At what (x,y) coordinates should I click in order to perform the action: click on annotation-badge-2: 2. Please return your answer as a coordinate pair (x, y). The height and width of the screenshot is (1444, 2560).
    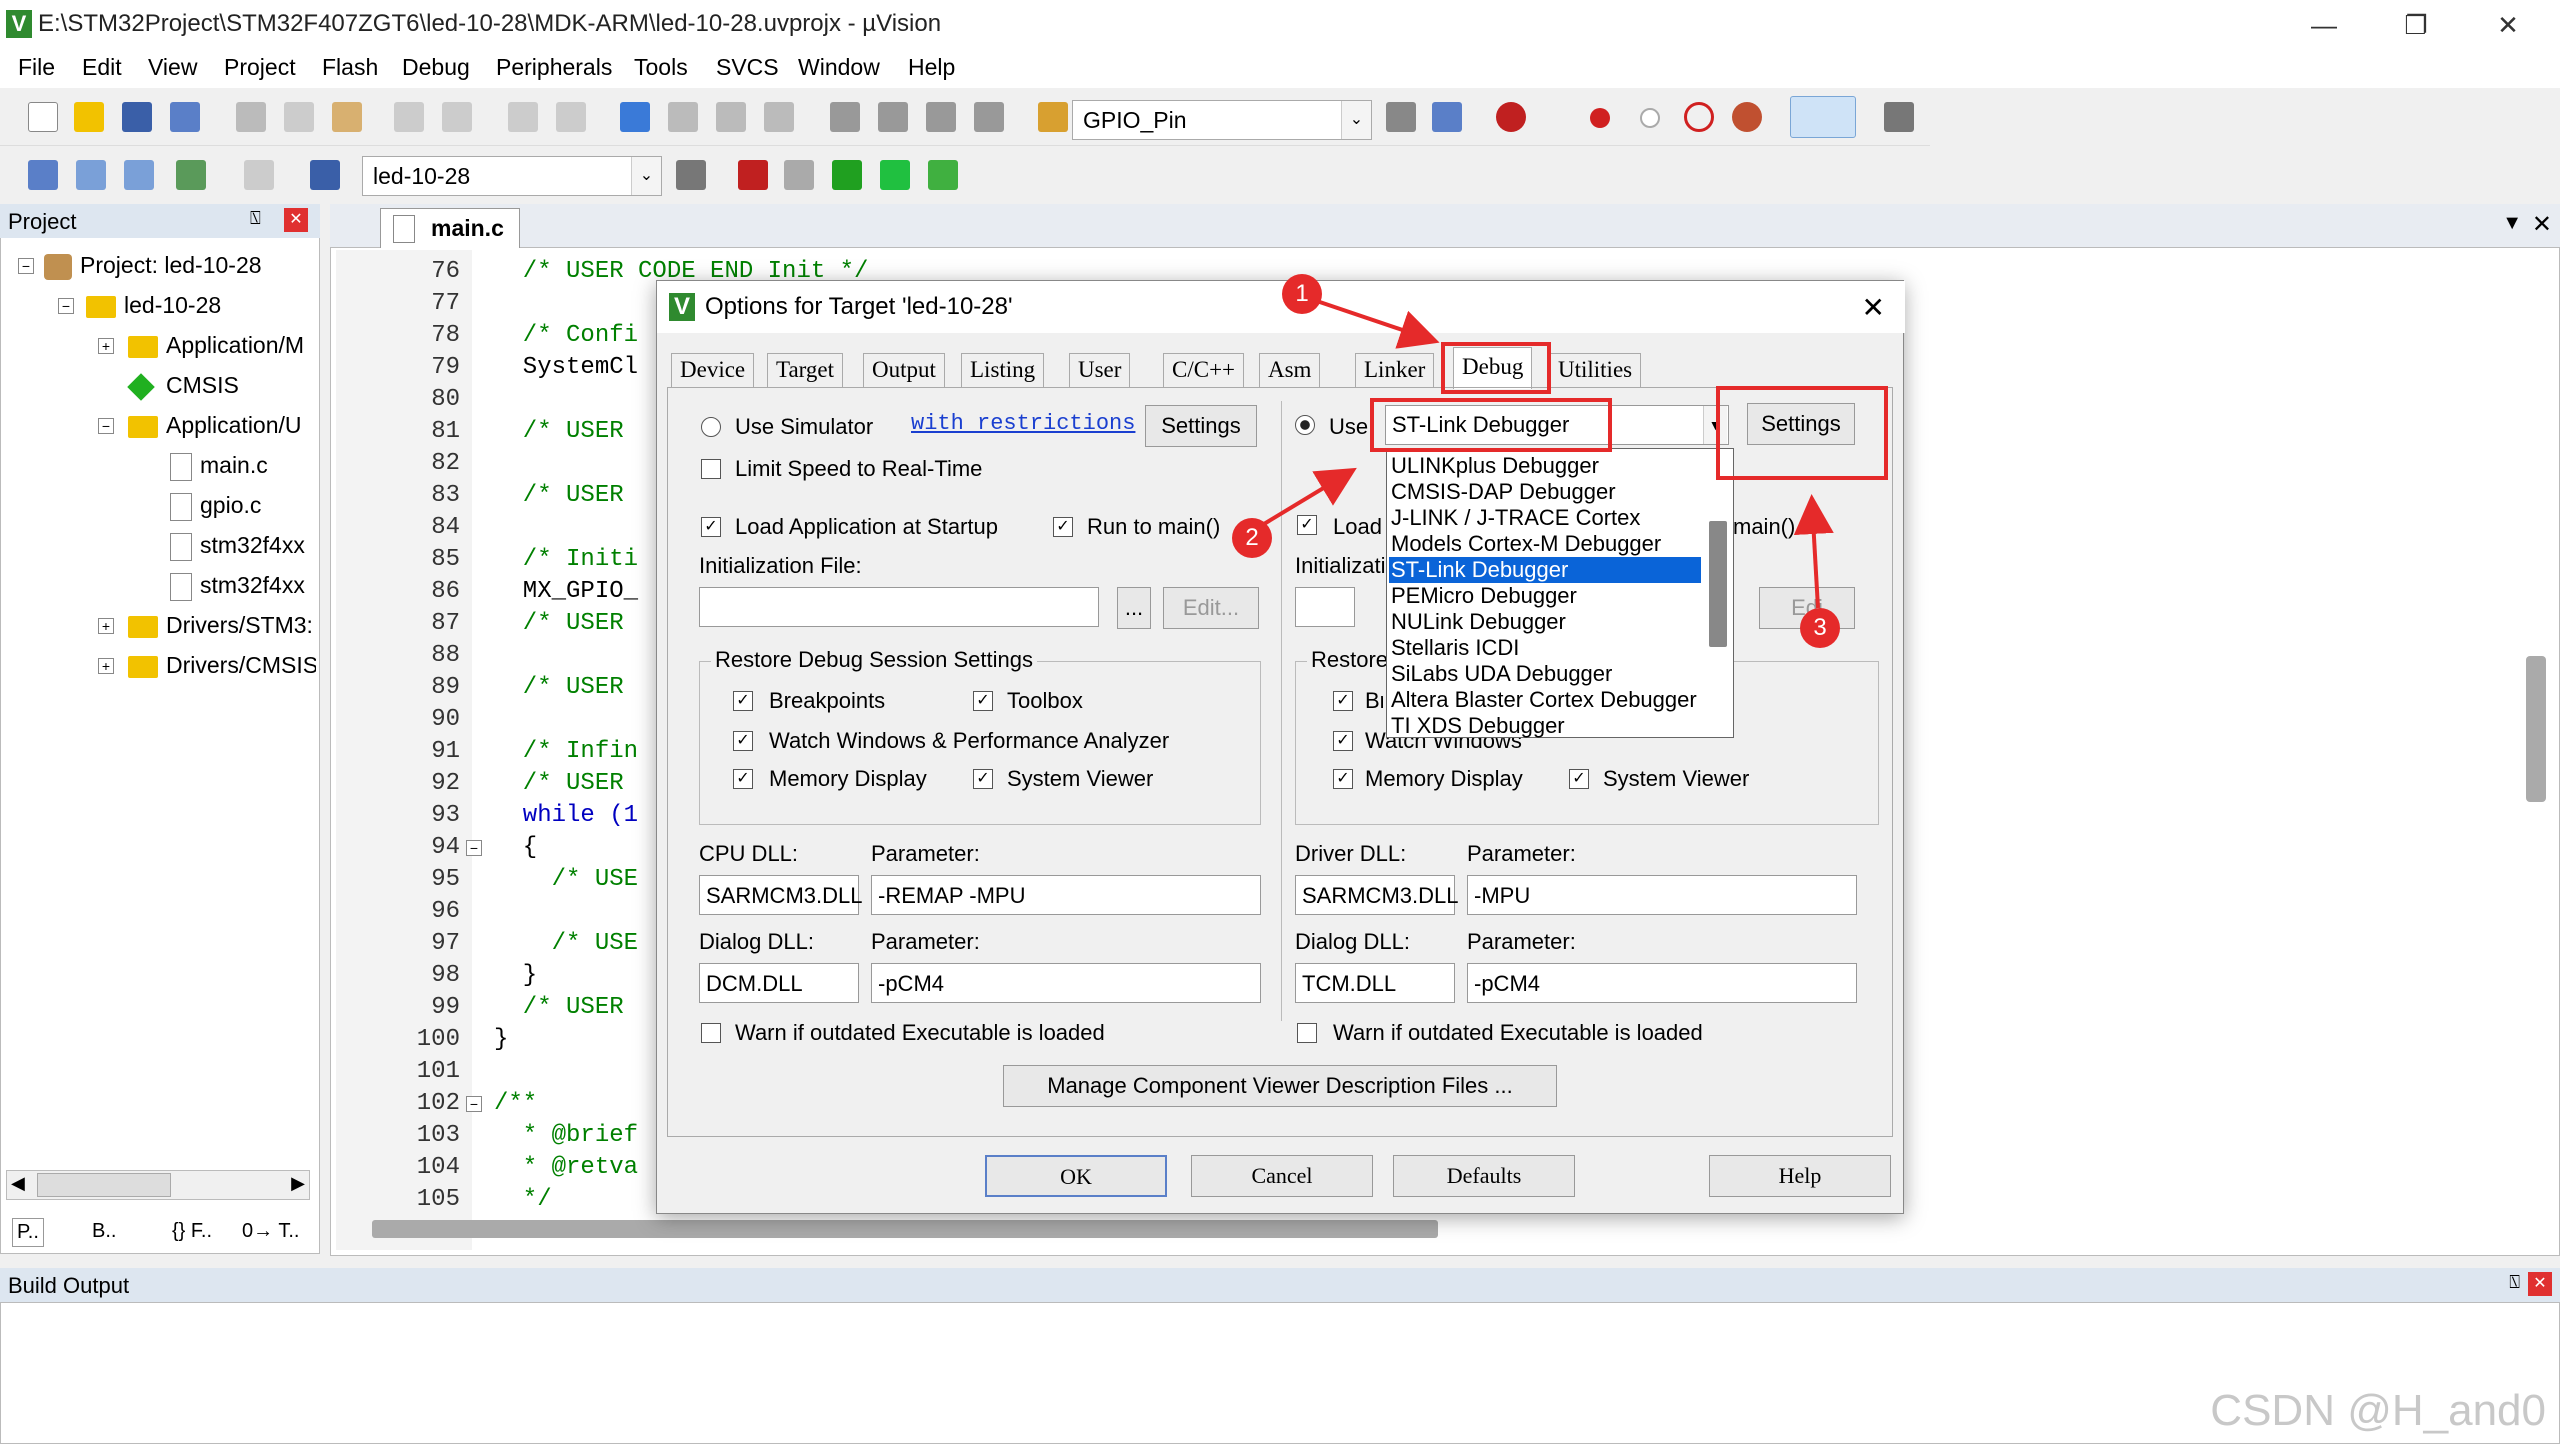
    Looking at the image, I should click on (1252, 538).